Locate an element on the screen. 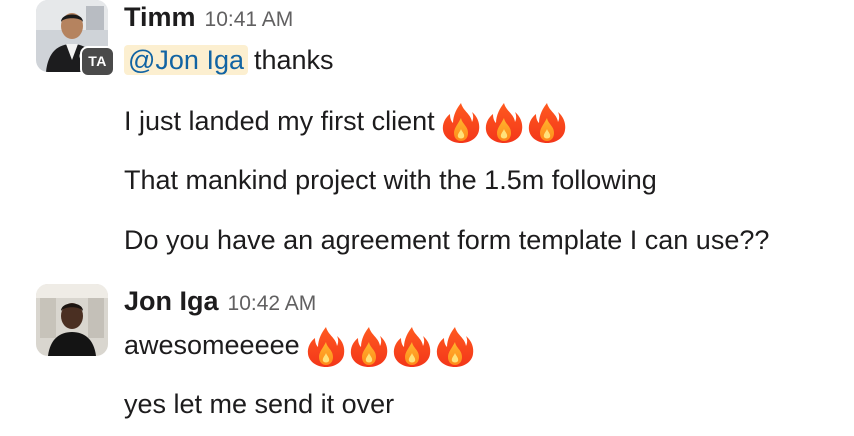 This screenshot has height=436, width=854. sender-name: Jon Iga is located at coordinates (171, 301).